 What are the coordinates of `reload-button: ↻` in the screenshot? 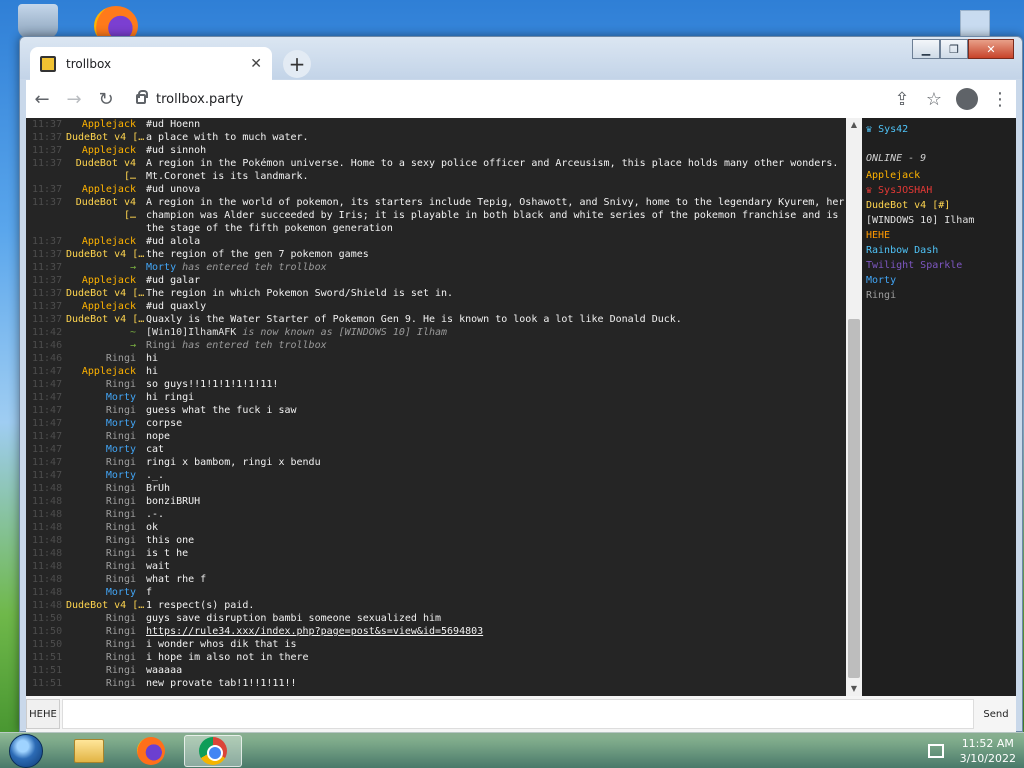 It's located at (106, 99).